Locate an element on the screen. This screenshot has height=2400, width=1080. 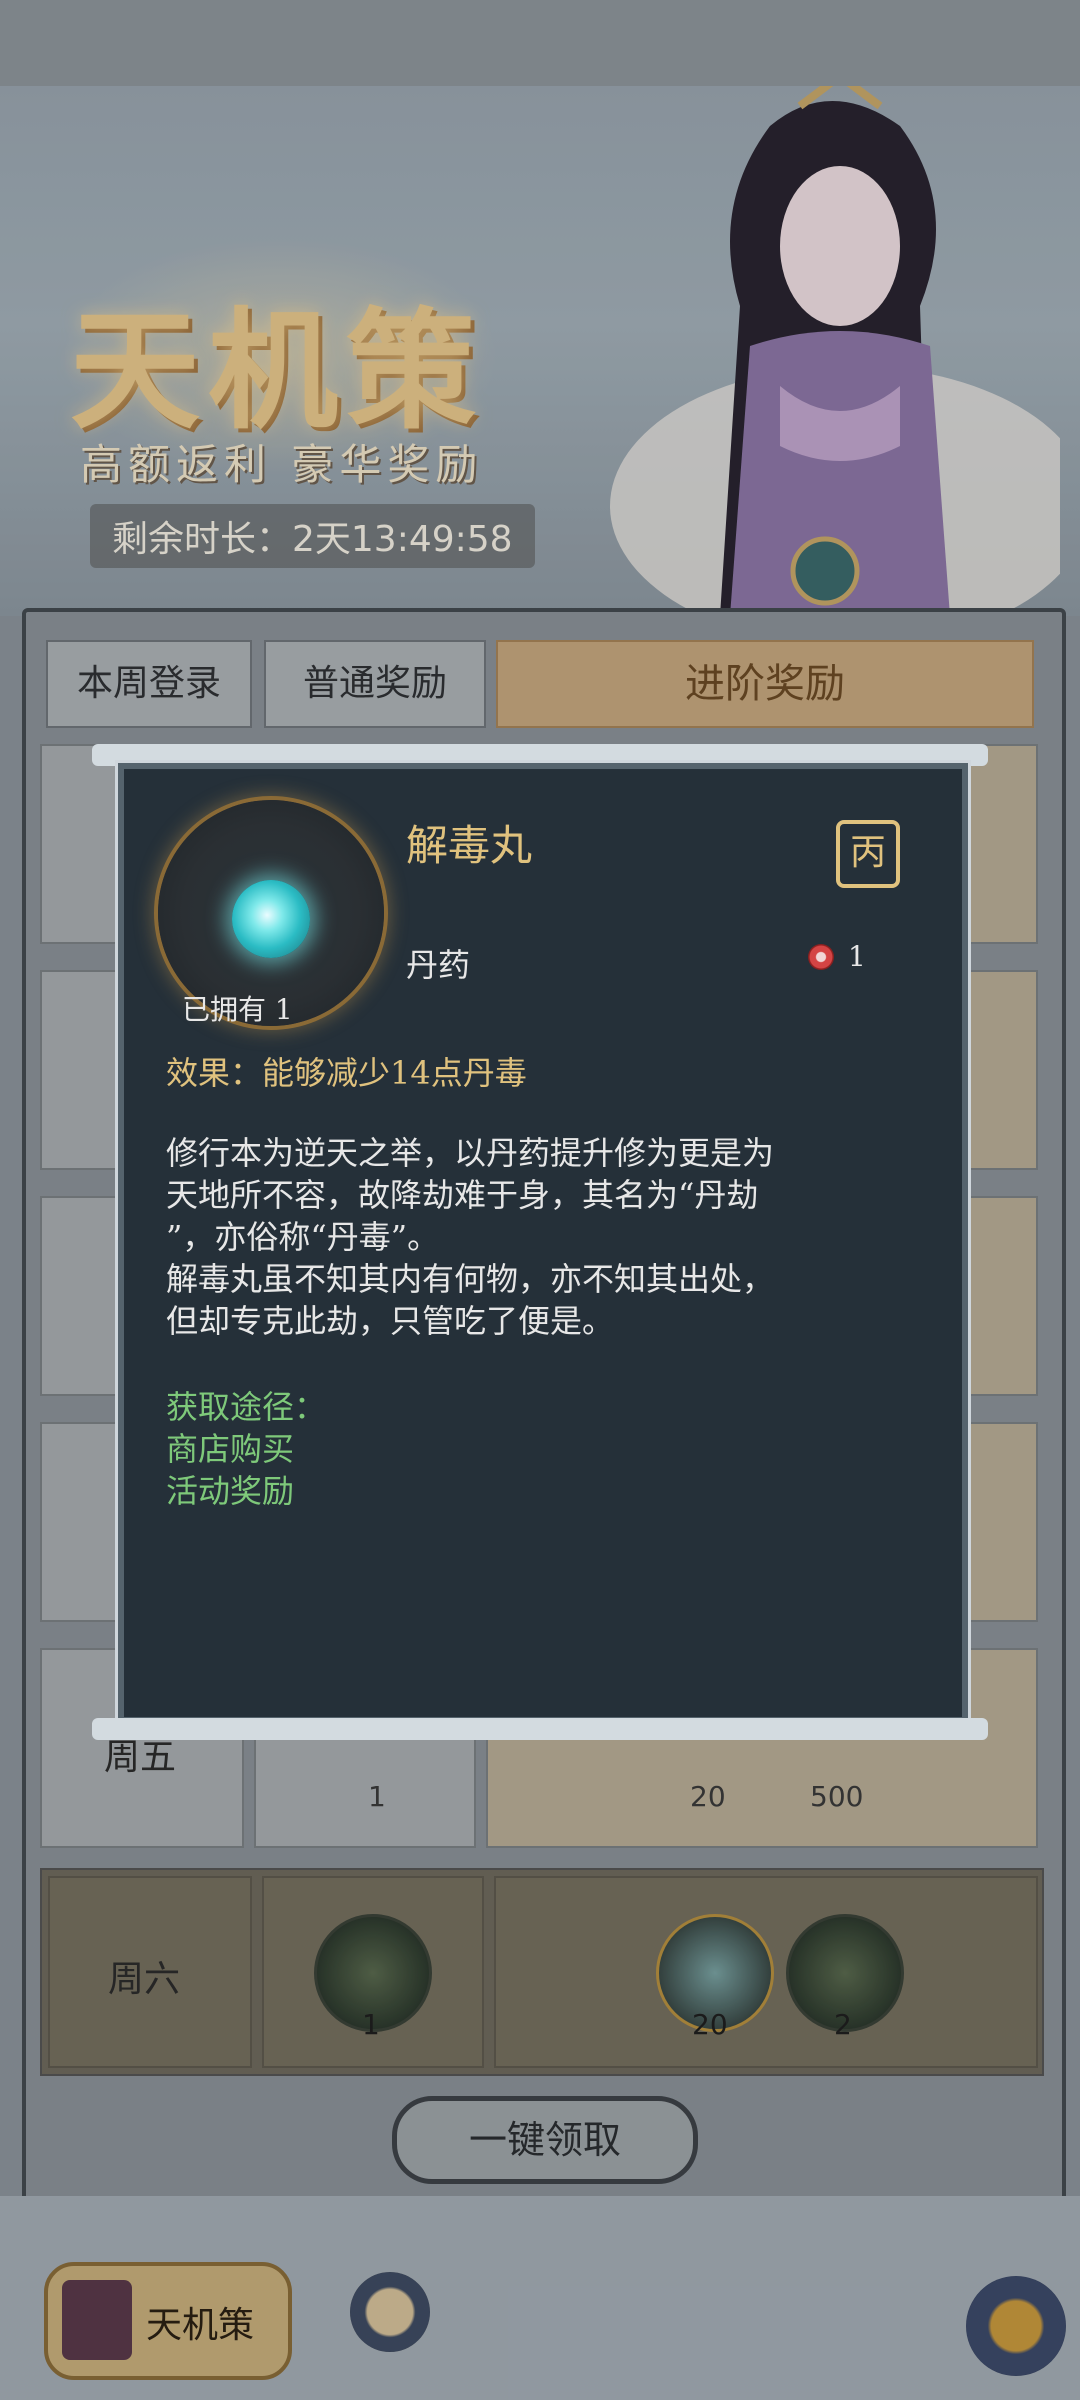
modal-bottom-scroll-bar is located at coordinates (540, 1729).